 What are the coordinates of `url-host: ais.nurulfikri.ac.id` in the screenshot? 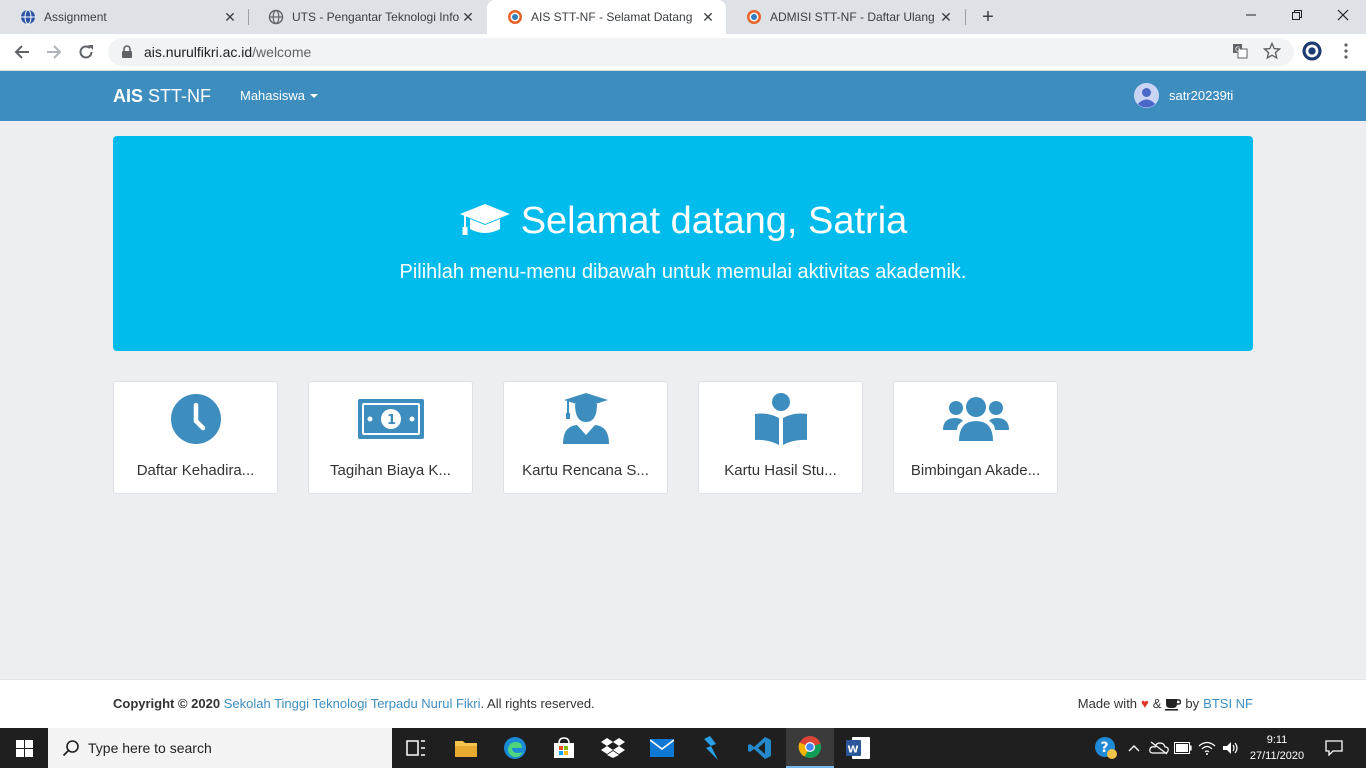 It's located at (198, 52).